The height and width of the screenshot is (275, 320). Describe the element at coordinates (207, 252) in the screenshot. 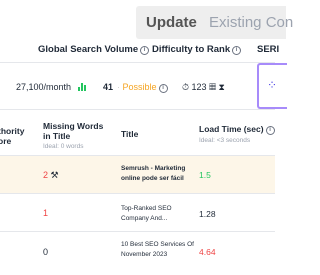

I see `load-time-cell: 4.64` at that location.